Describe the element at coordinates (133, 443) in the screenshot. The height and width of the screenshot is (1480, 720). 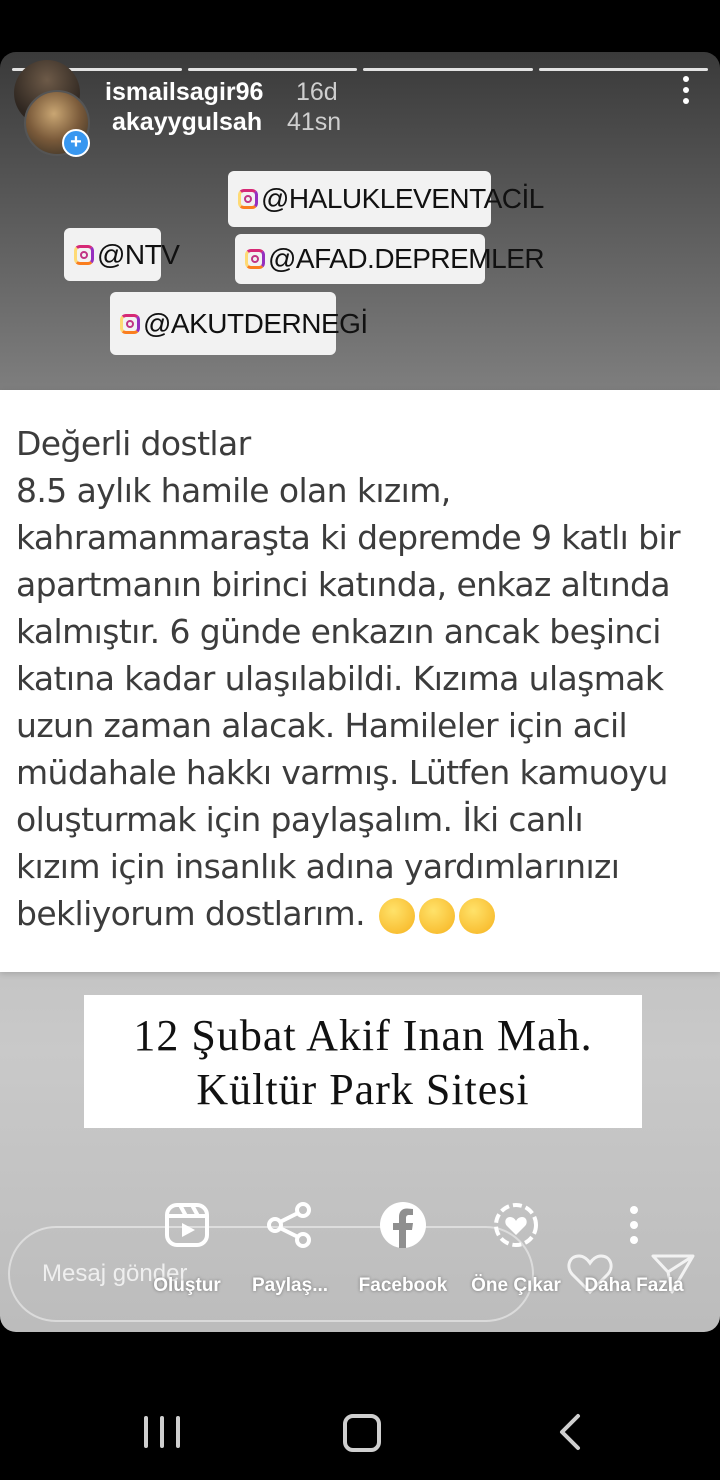
I see `note-line: Değerli dostlar` at that location.